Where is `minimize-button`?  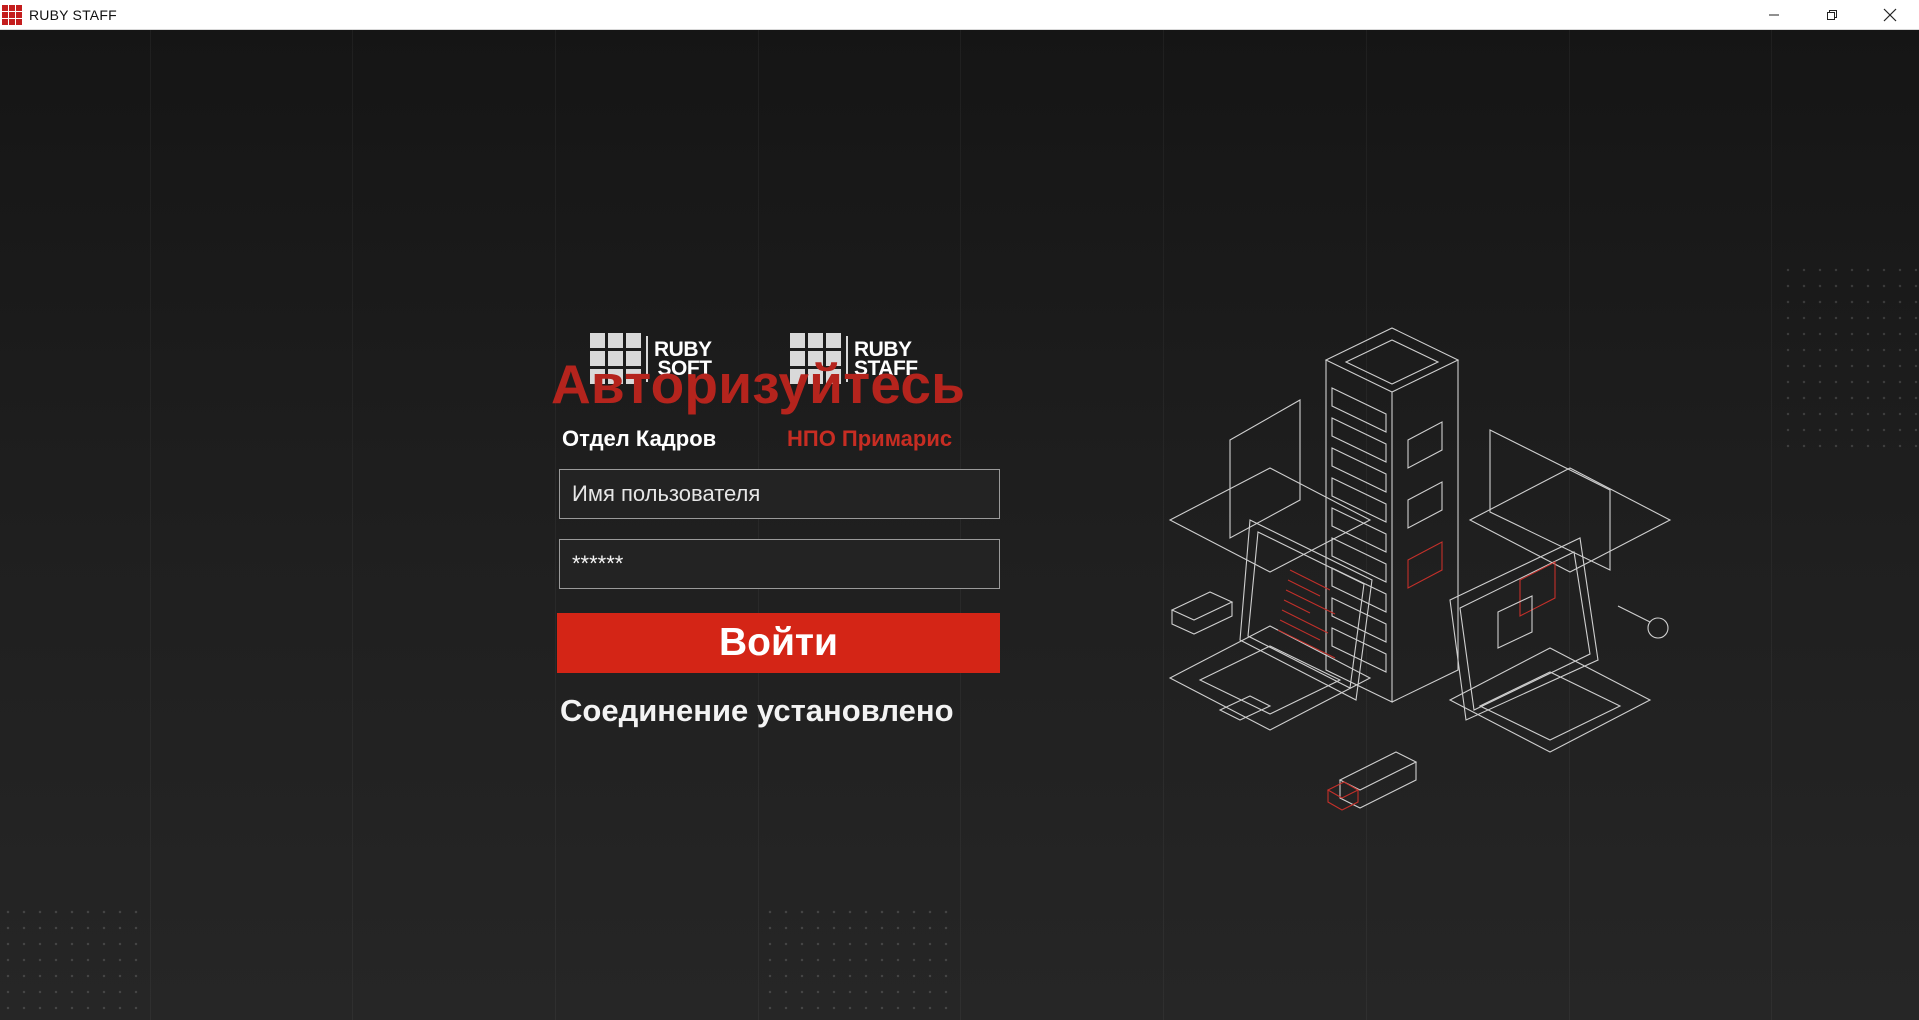
minimize-button is located at coordinates (1774, 14).